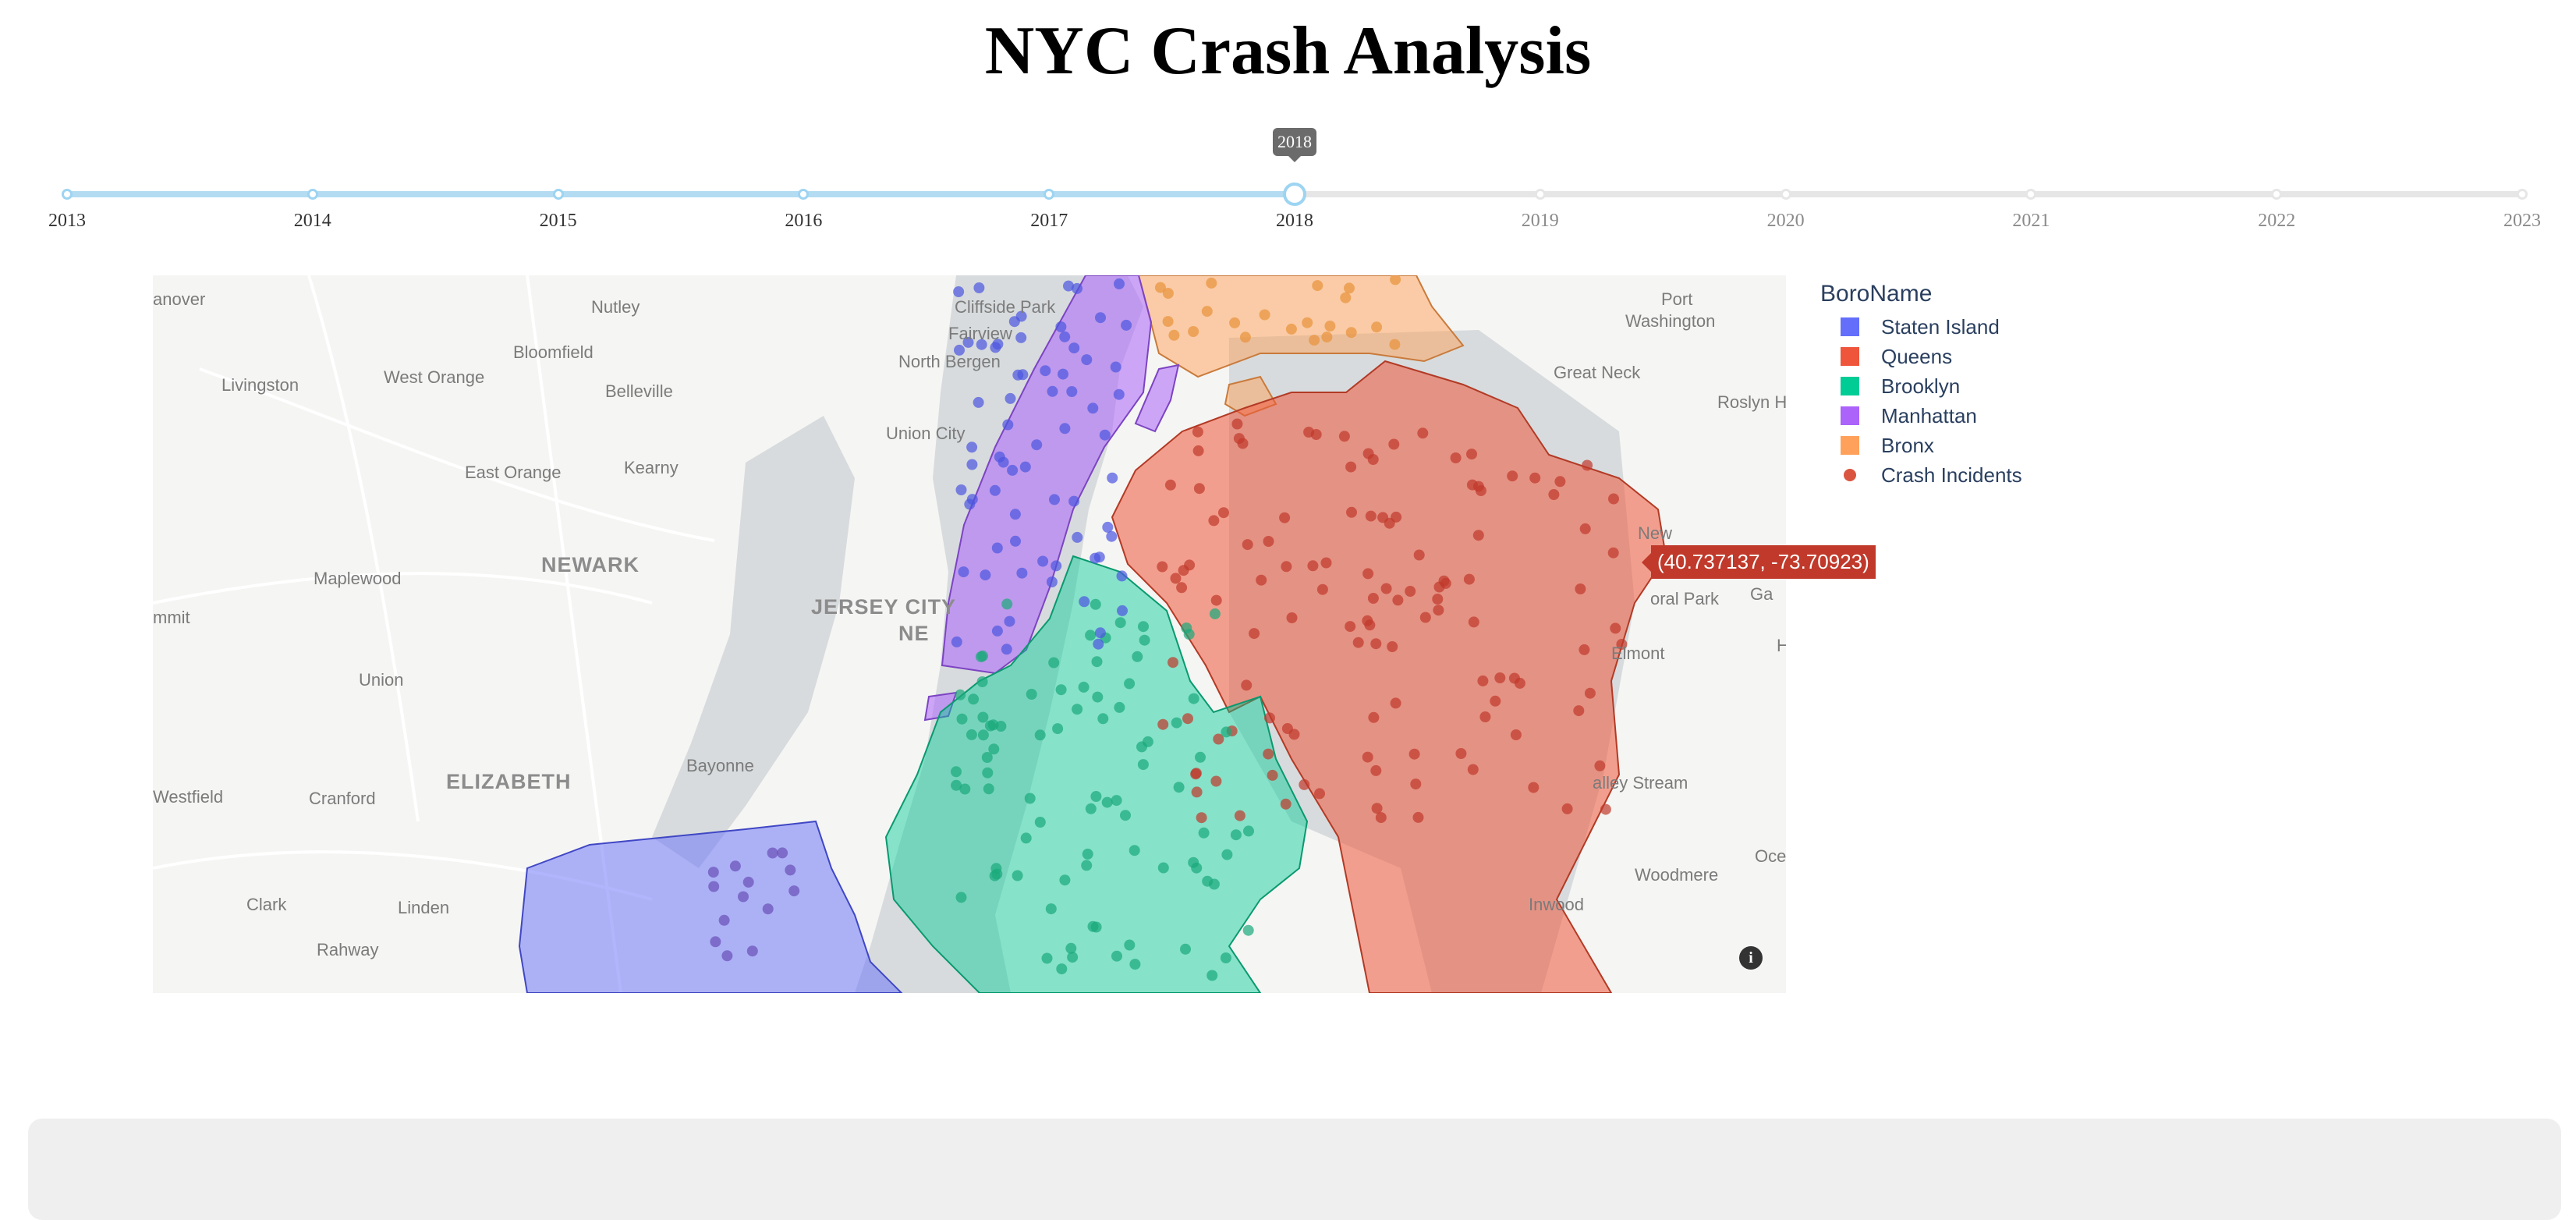  I want to click on slider-handle-2014, so click(312, 194).